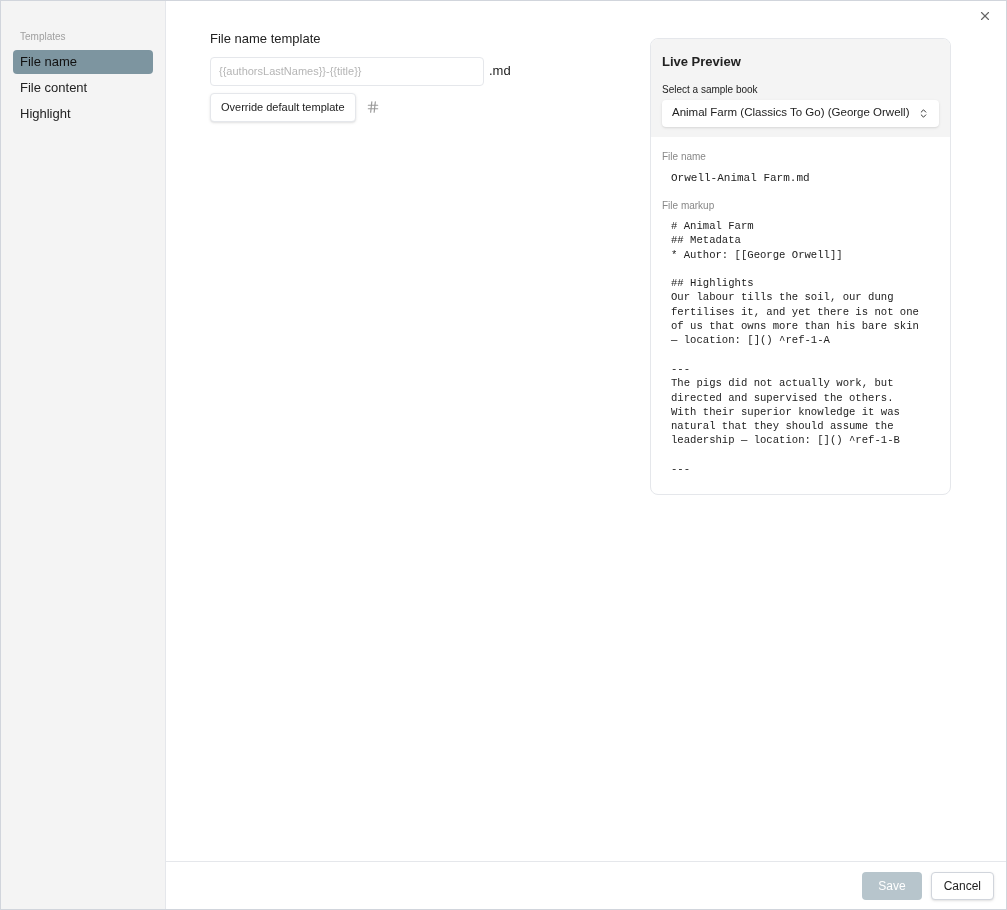 The image size is (1007, 910). Describe the element at coordinates (923, 113) in the screenshot. I see `up-down-chevron-icon` at that location.